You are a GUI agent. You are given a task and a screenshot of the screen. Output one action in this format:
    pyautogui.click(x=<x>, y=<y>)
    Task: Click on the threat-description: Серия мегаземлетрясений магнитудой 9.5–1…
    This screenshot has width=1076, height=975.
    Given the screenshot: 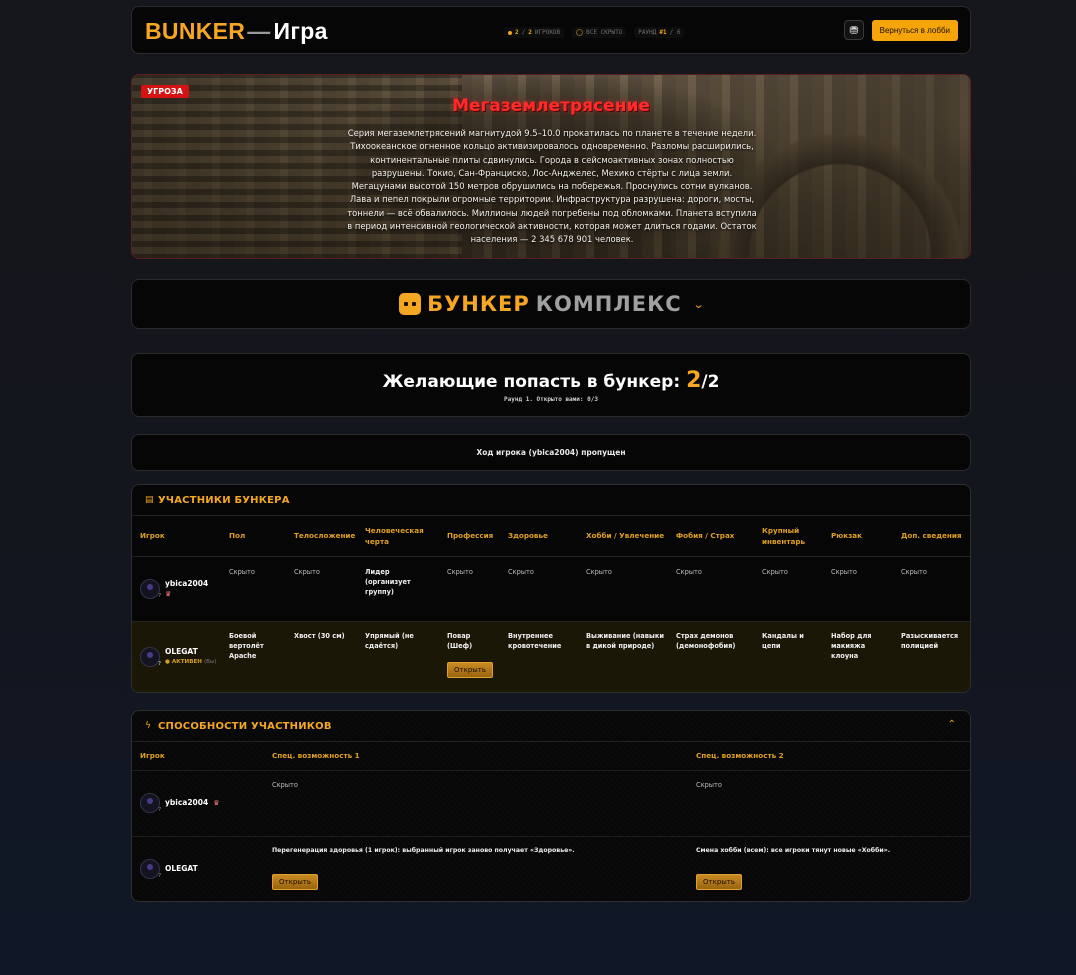 What is the action you would take?
    pyautogui.click(x=552, y=186)
    